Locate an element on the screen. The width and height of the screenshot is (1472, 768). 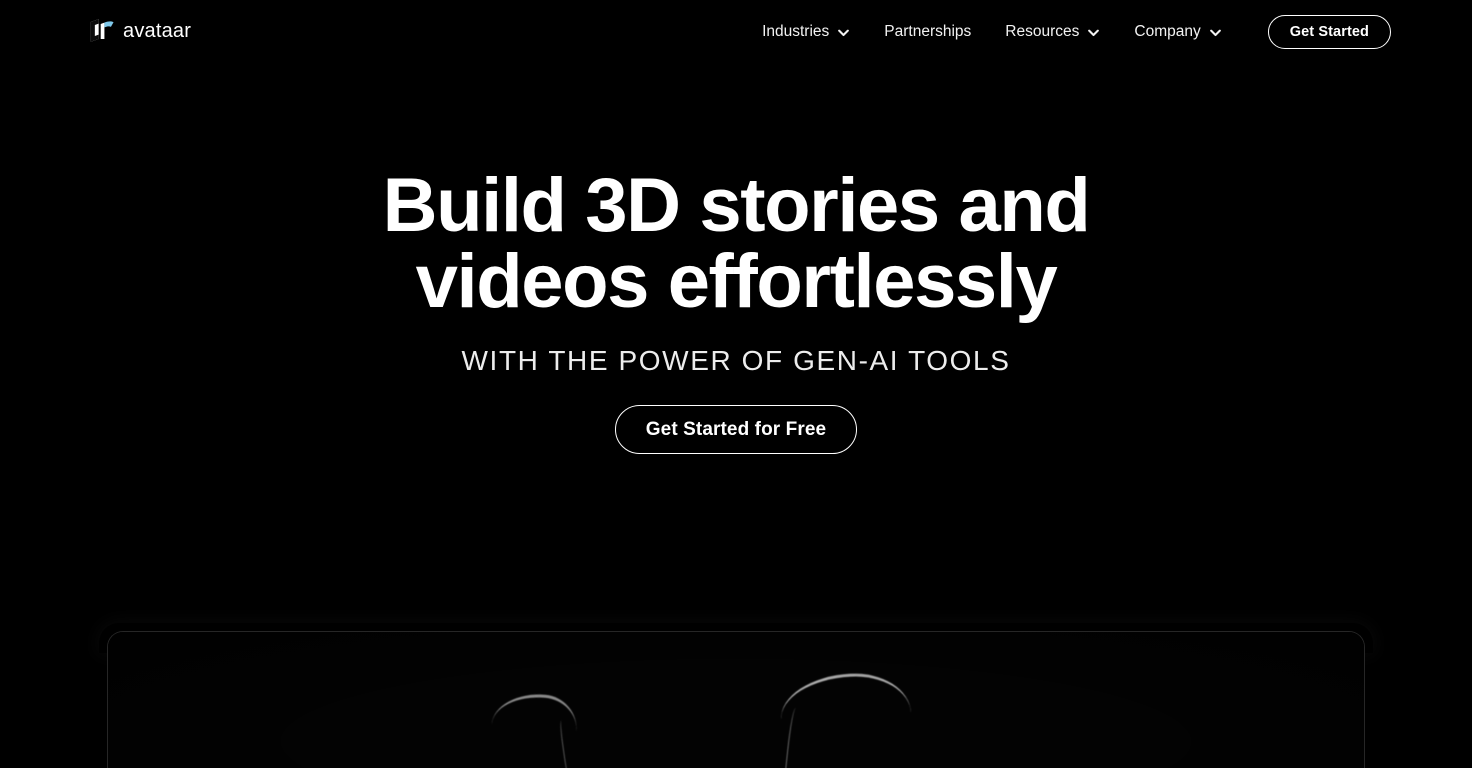
get-started-button: Get Started is located at coordinates (1329, 32).